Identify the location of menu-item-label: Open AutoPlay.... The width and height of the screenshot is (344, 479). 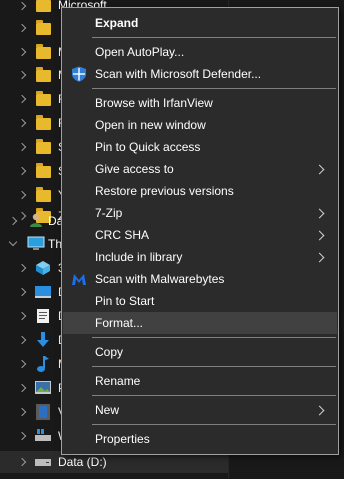
(140, 52).